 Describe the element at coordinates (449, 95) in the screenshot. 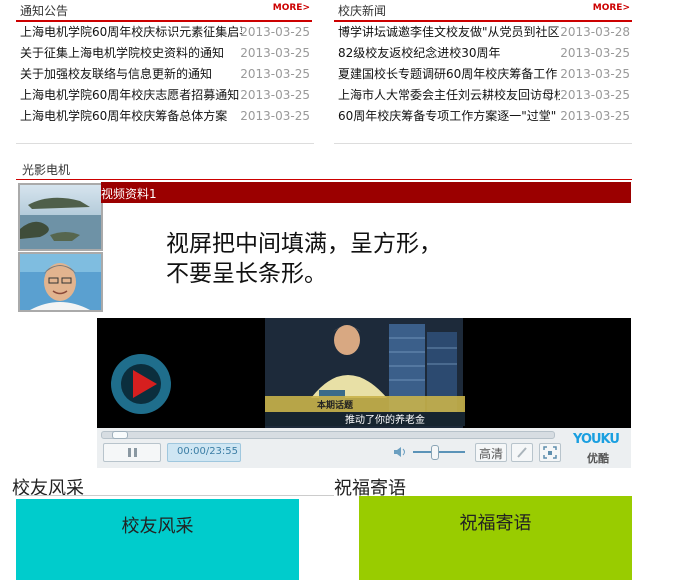

I see `news-title: 上海市人大常委会主任刘云耕校友回访母校` at that location.